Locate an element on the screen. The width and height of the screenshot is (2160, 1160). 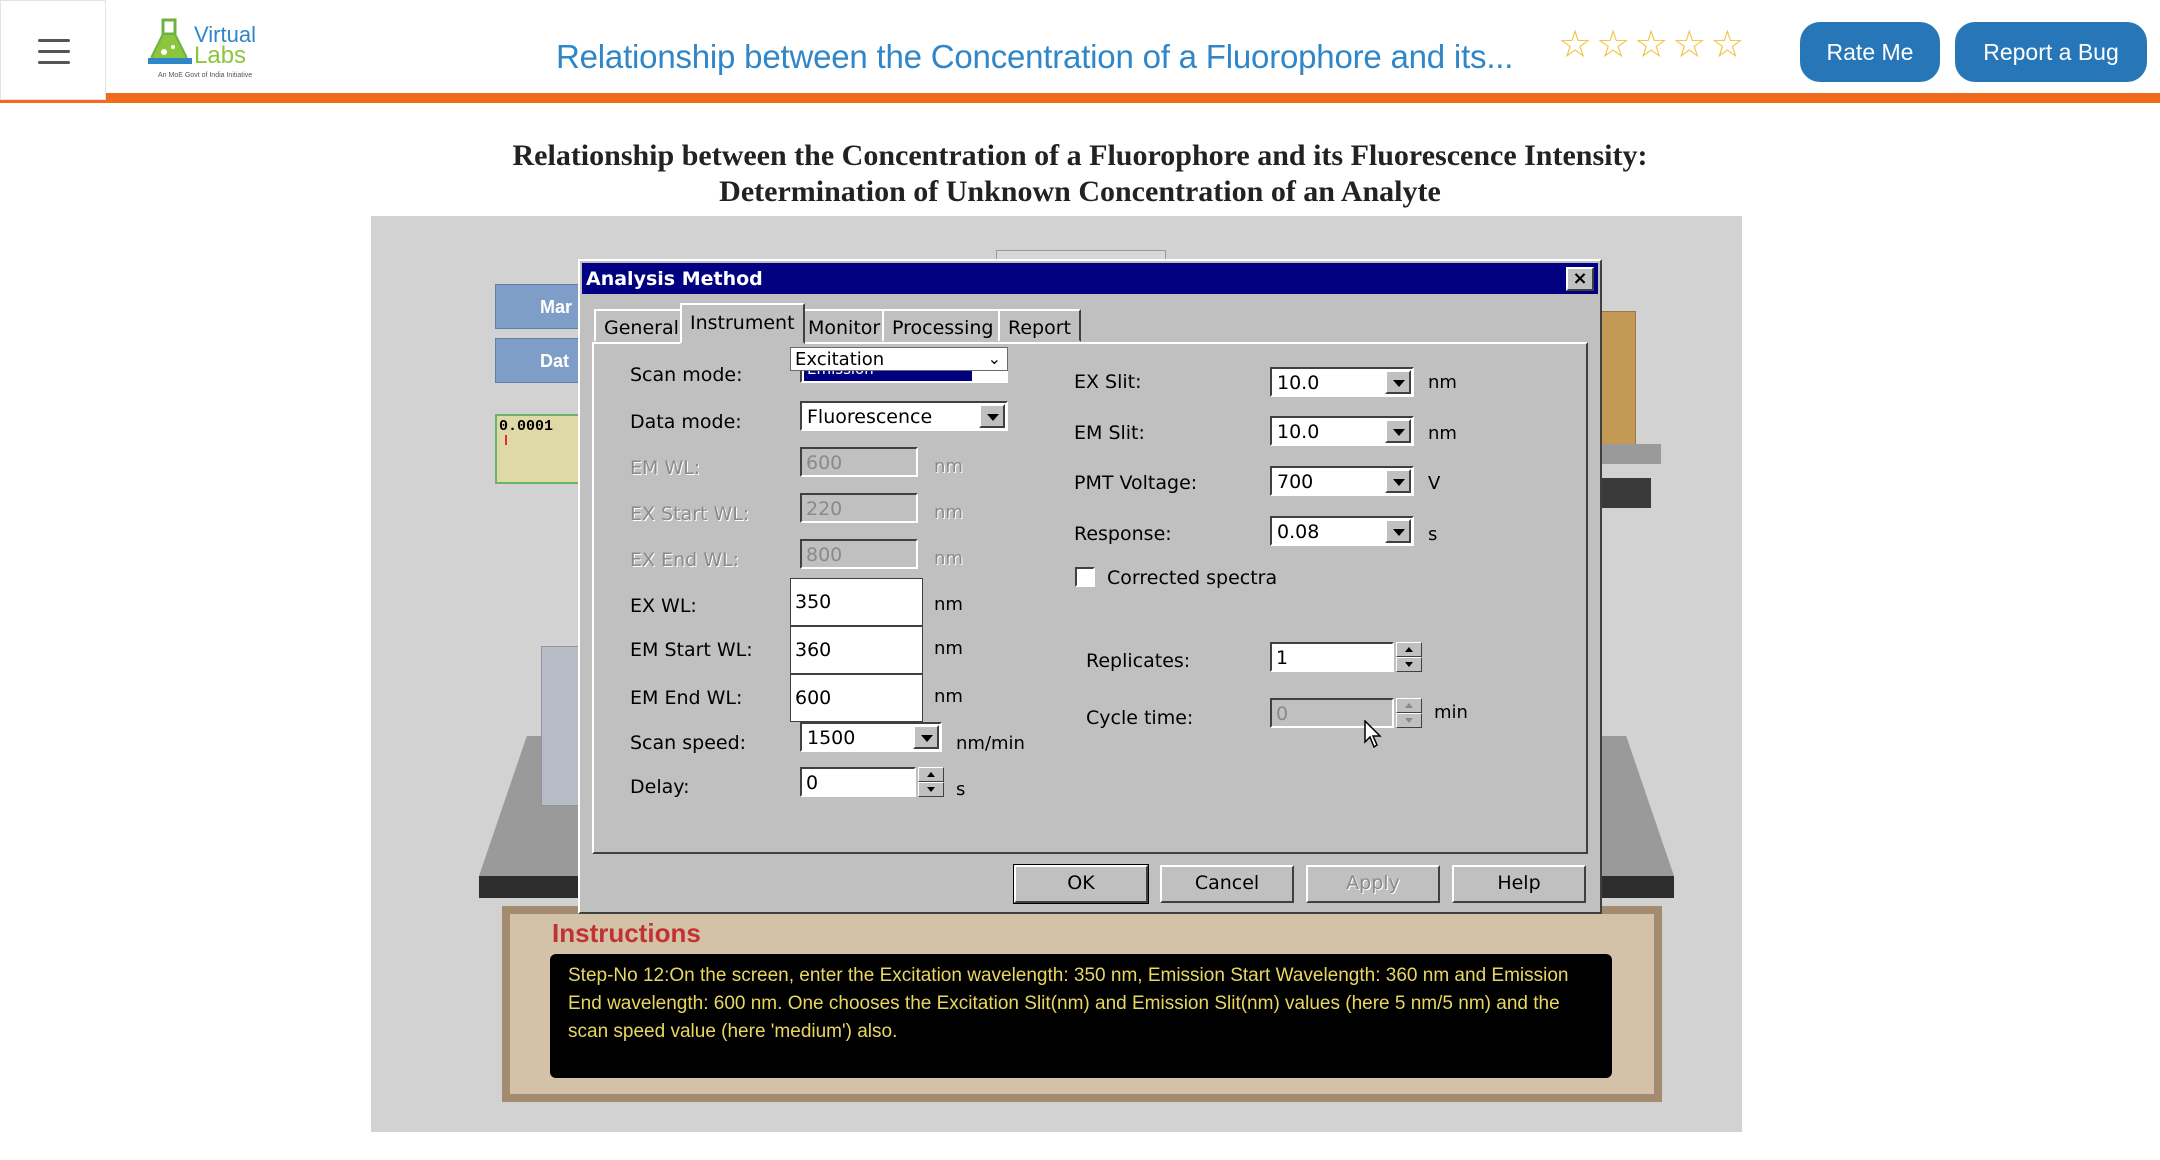
corrected-spectra-checkbox is located at coordinates (1085, 577).